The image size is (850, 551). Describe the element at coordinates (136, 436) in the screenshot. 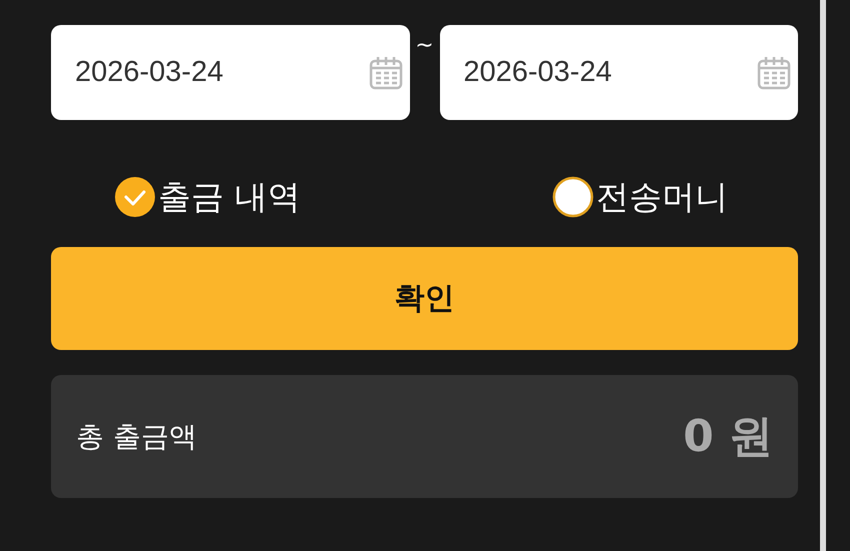

I see `total-label: 총 출금액` at that location.